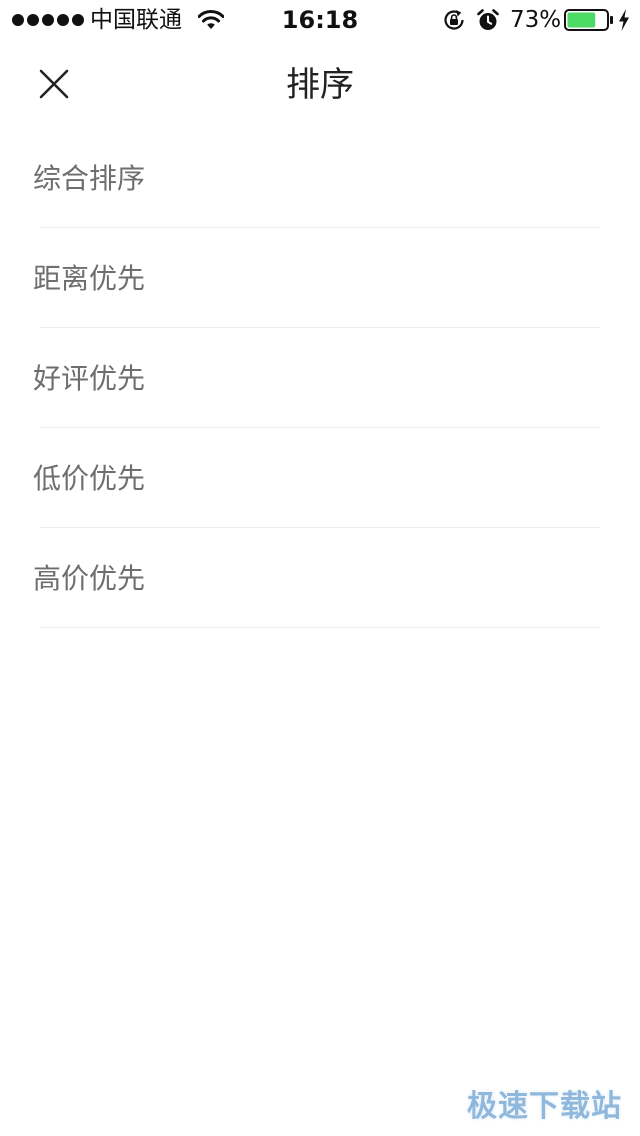  I want to click on watermark: 极速下载站, so click(544, 1106).